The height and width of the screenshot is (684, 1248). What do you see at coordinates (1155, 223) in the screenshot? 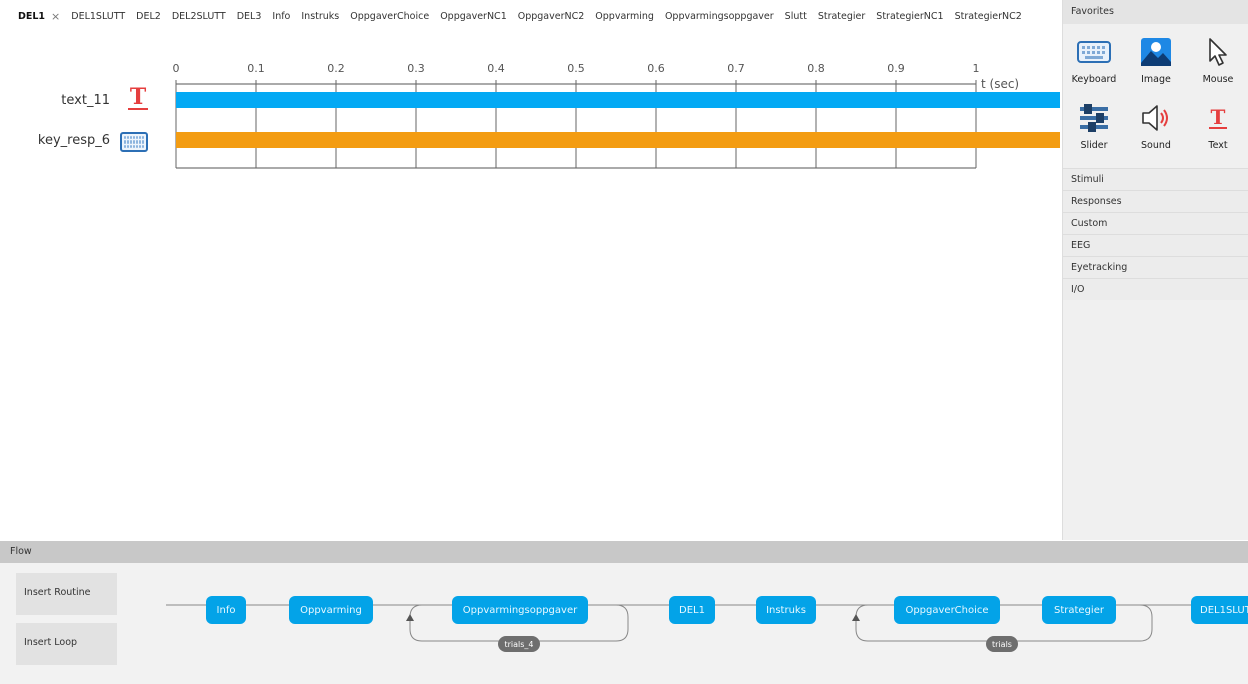
I see `section-custom: Custom` at bounding box center [1155, 223].